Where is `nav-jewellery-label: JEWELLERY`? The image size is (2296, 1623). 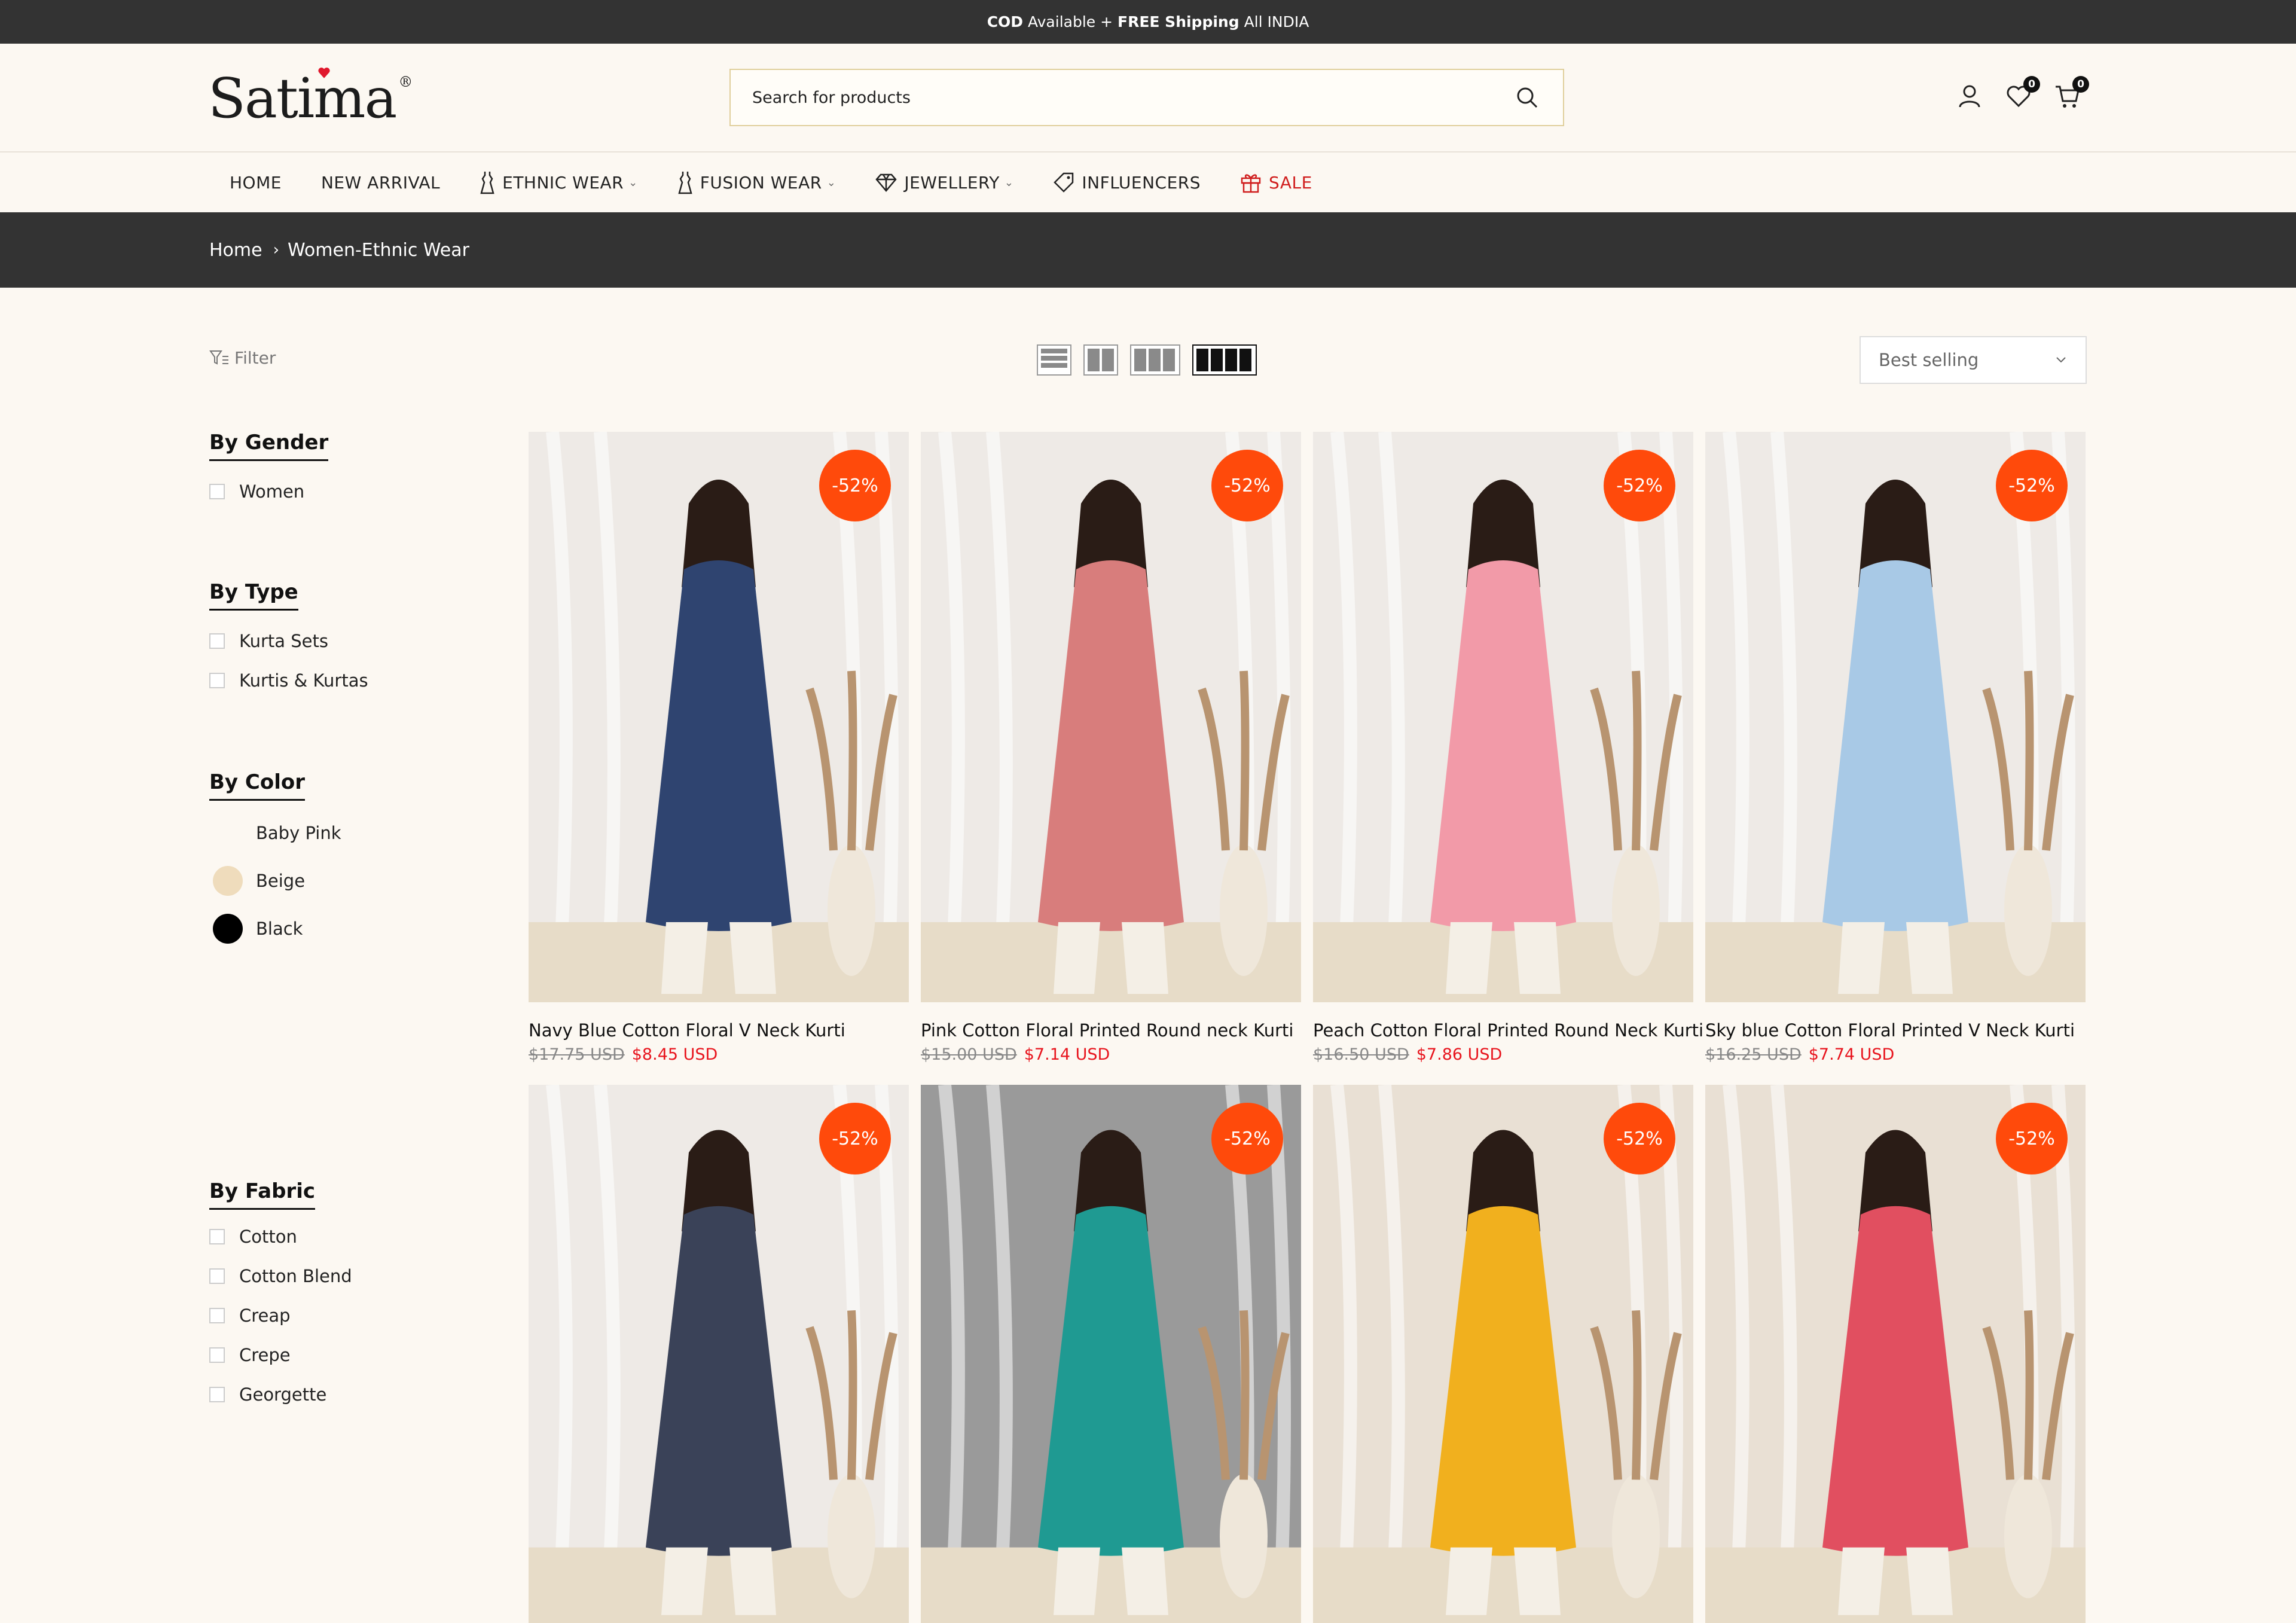
nav-jewellery-label: JEWELLERY is located at coordinates (952, 182).